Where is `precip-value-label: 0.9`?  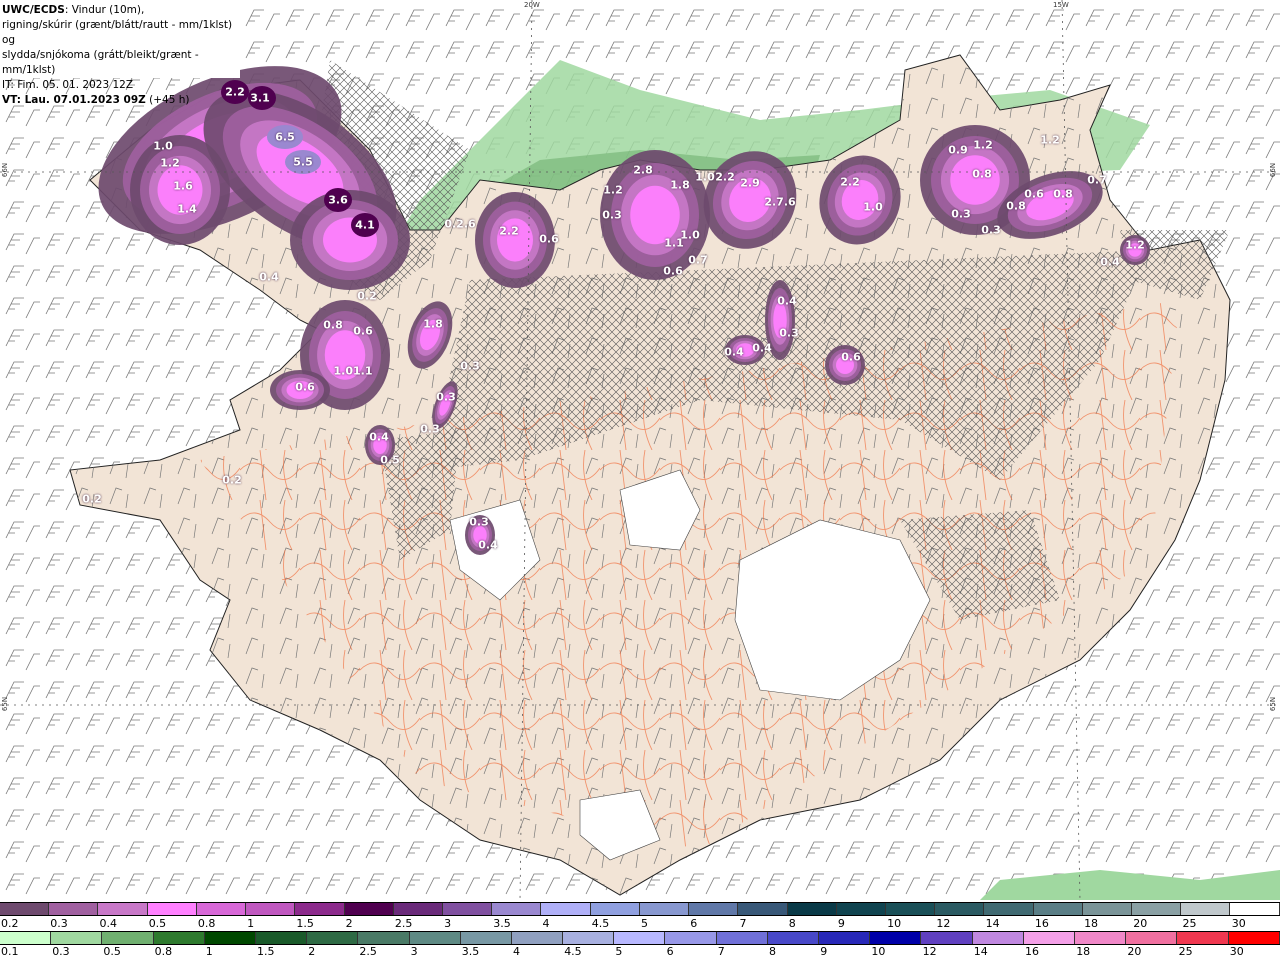 precip-value-label: 0.9 is located at coordinates (958, 150).